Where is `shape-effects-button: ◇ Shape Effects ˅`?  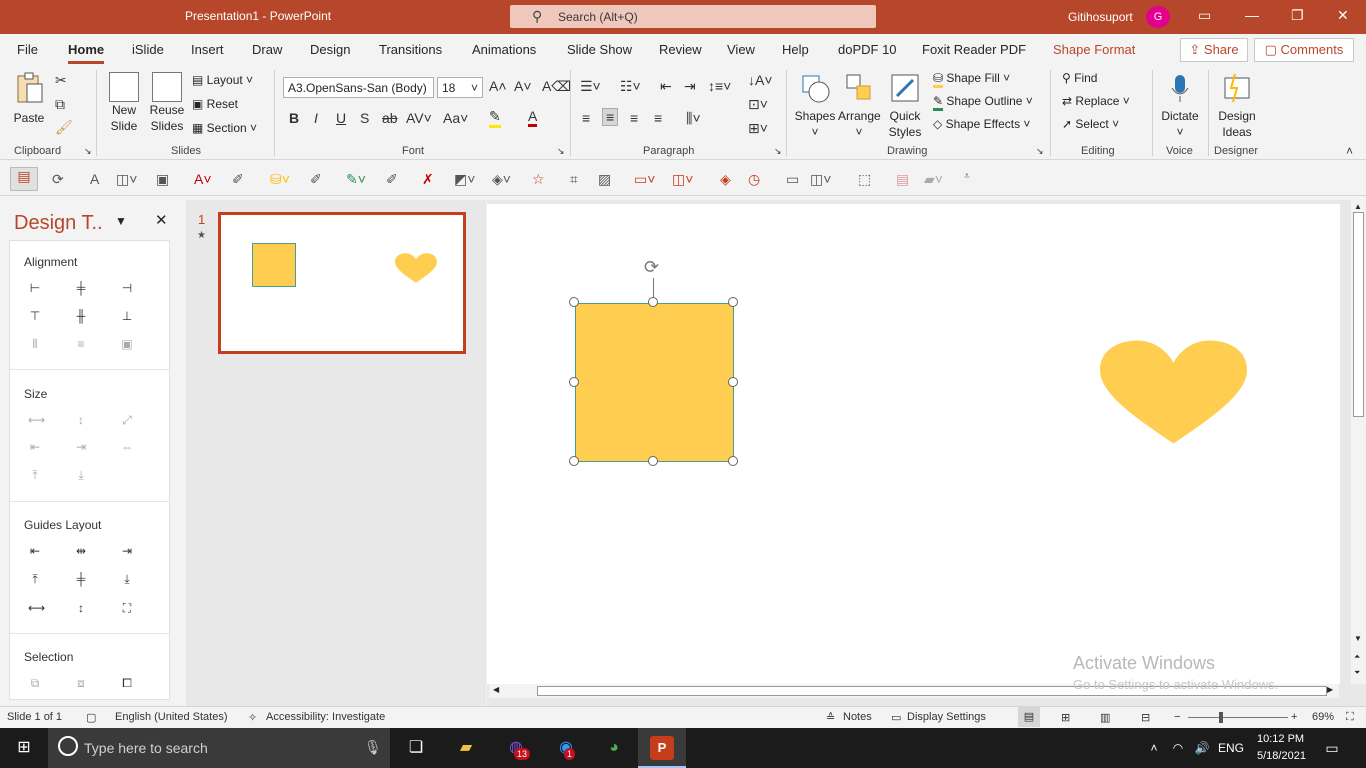 shape-effects-button: ◇ Shape Effects ˅ is located at coordinates (981, 124).